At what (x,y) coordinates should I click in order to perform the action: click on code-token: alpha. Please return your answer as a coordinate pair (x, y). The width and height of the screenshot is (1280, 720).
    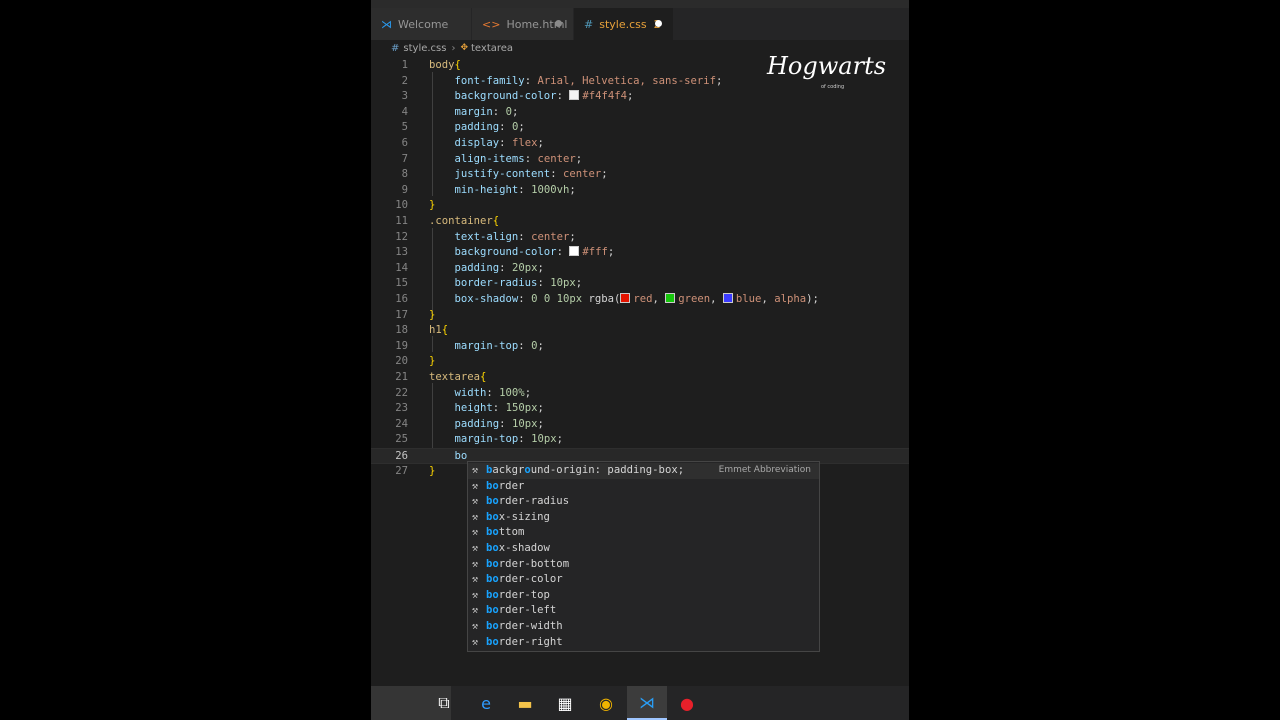
    Looking at the image, I should click on (790, 299).